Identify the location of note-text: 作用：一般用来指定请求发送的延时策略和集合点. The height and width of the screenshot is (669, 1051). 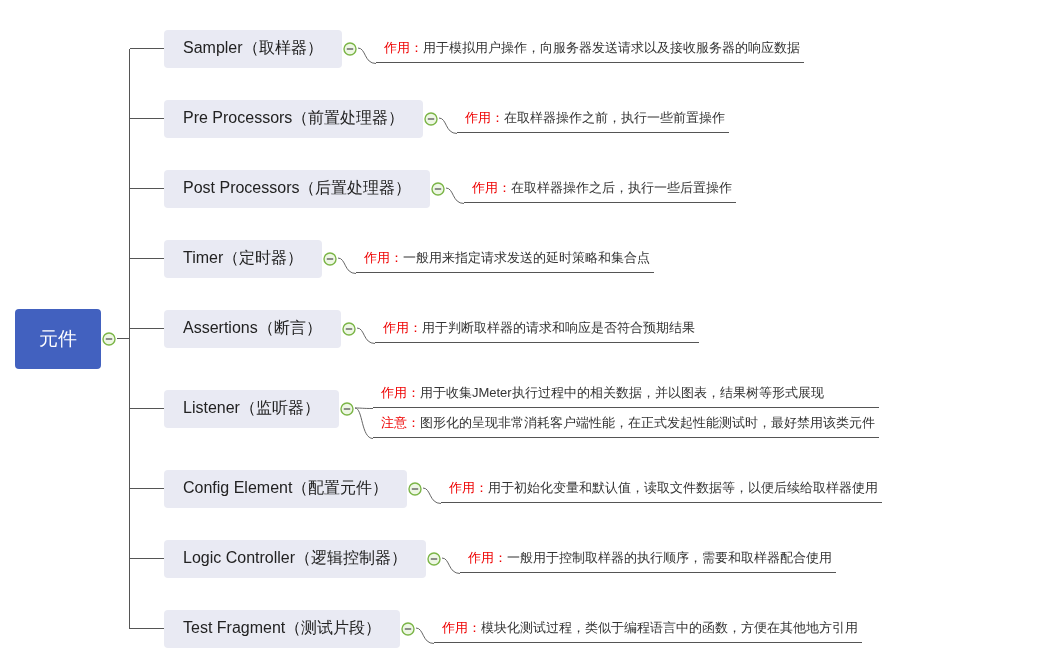
(505, 257).